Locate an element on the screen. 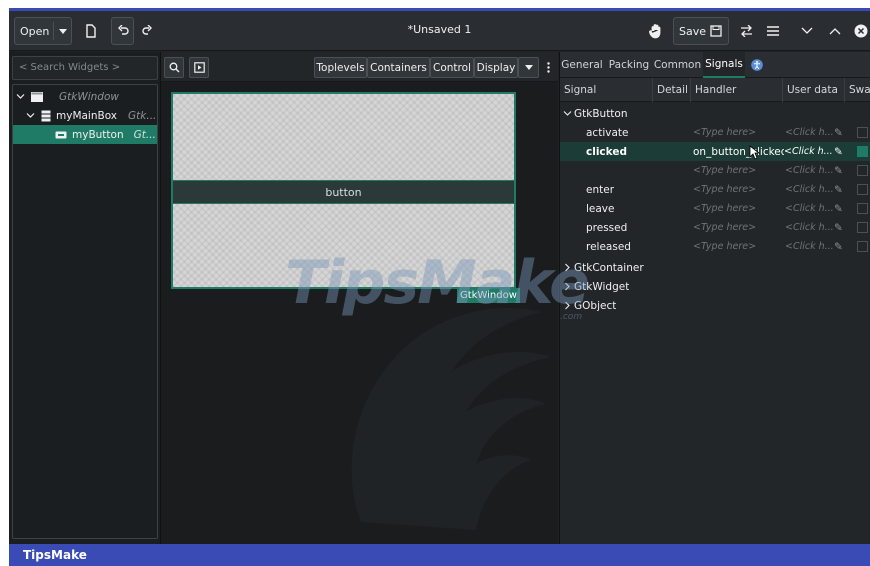 This screenshot has width=870, height=566. watermark-suffix: .com is located at coordinates (571, 317).